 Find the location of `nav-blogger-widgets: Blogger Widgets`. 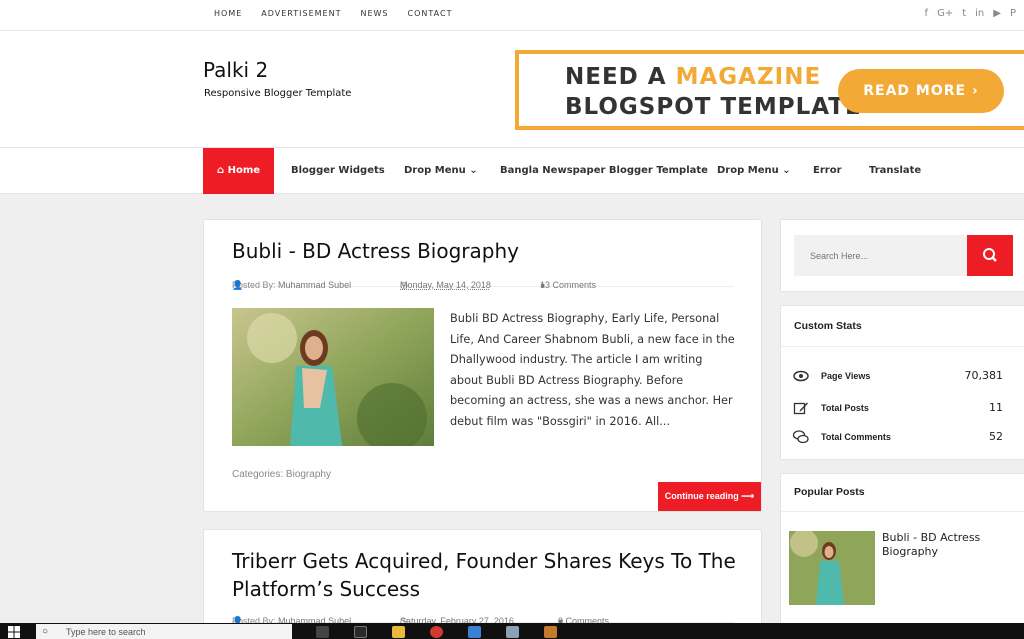

nav-blogger-widgets: Blogger Widgets is located at coordinates (338, 171).